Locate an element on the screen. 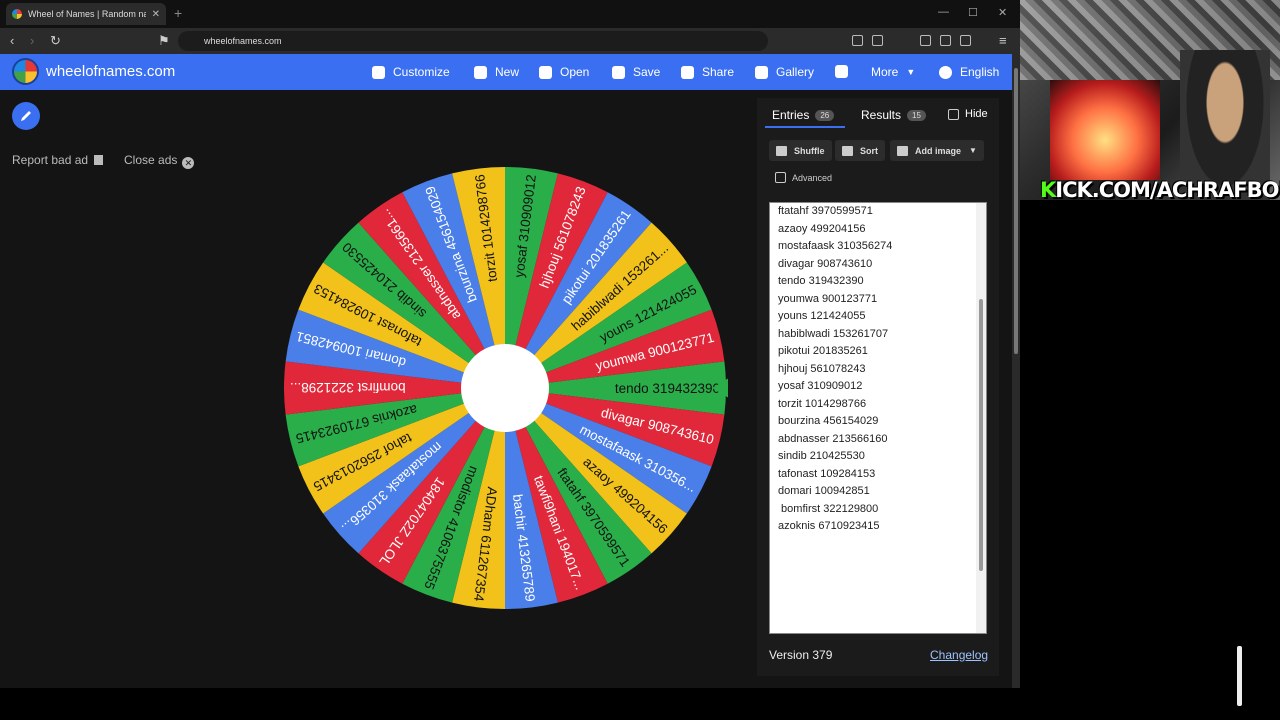 This screenshot has width=1280, height=720. page-scrollbar is located at coordinates (1016, 371).